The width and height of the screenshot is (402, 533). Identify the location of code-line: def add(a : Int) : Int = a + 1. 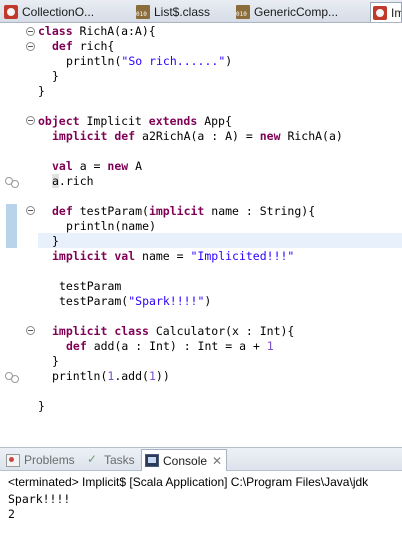
(170, 346).